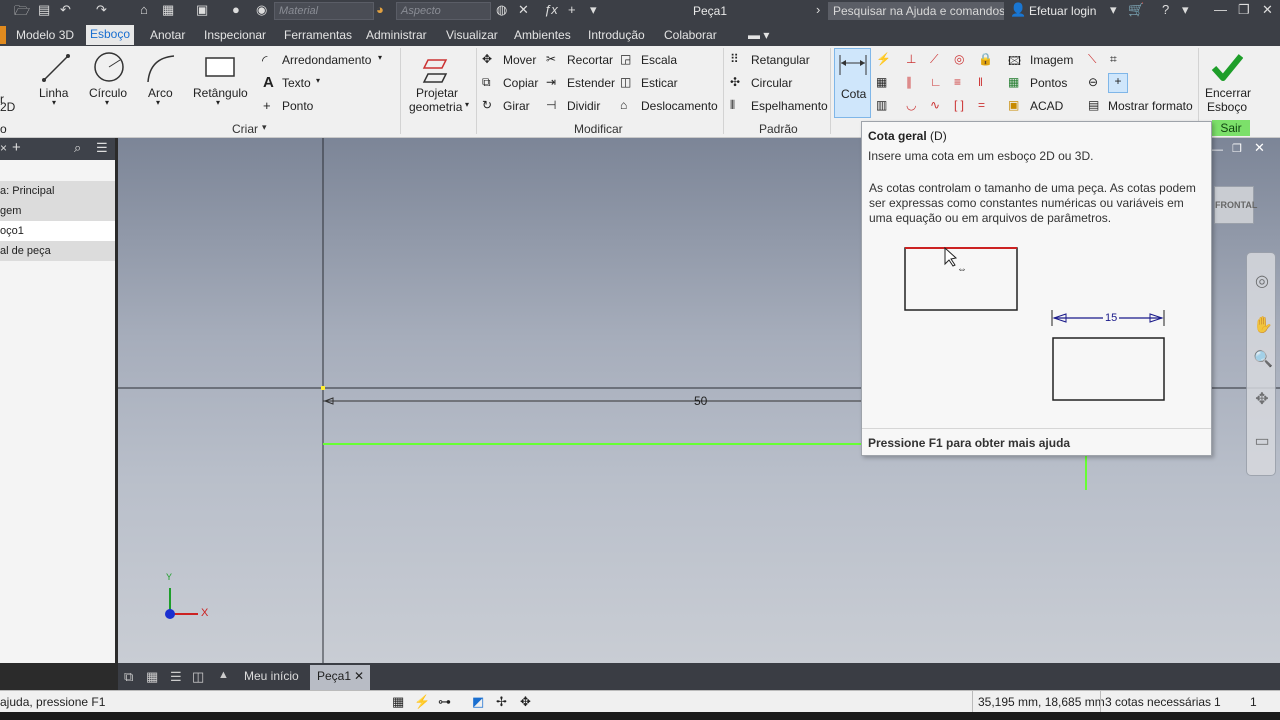 The width and height of the screenshot is (1280, 720). I want to click on browser-close-icon: ×, so click(3, 148).